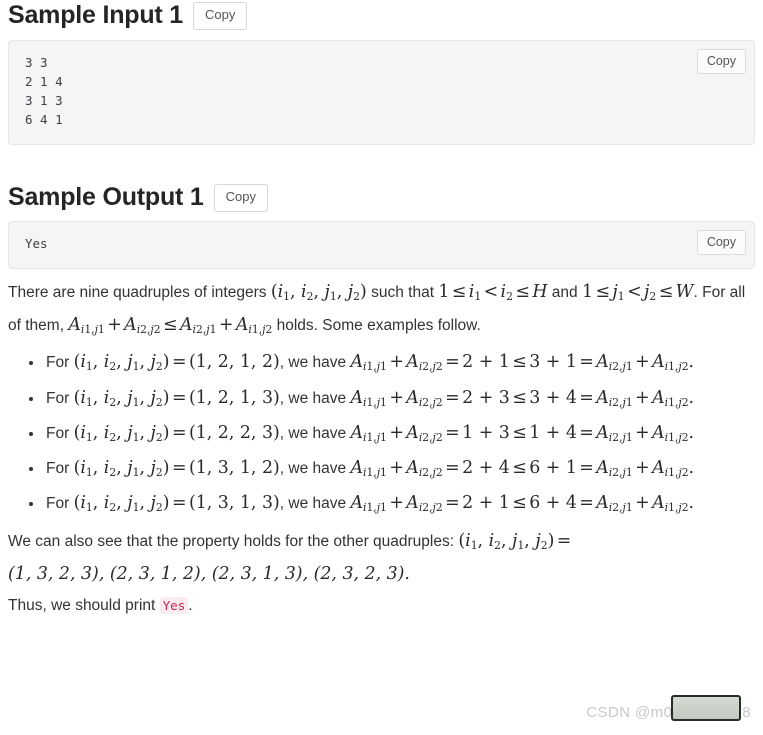 The width and height of the screenshot is (763, 735). I want to click on copy-sample-output-block-button: Copy, so click(721, 243).